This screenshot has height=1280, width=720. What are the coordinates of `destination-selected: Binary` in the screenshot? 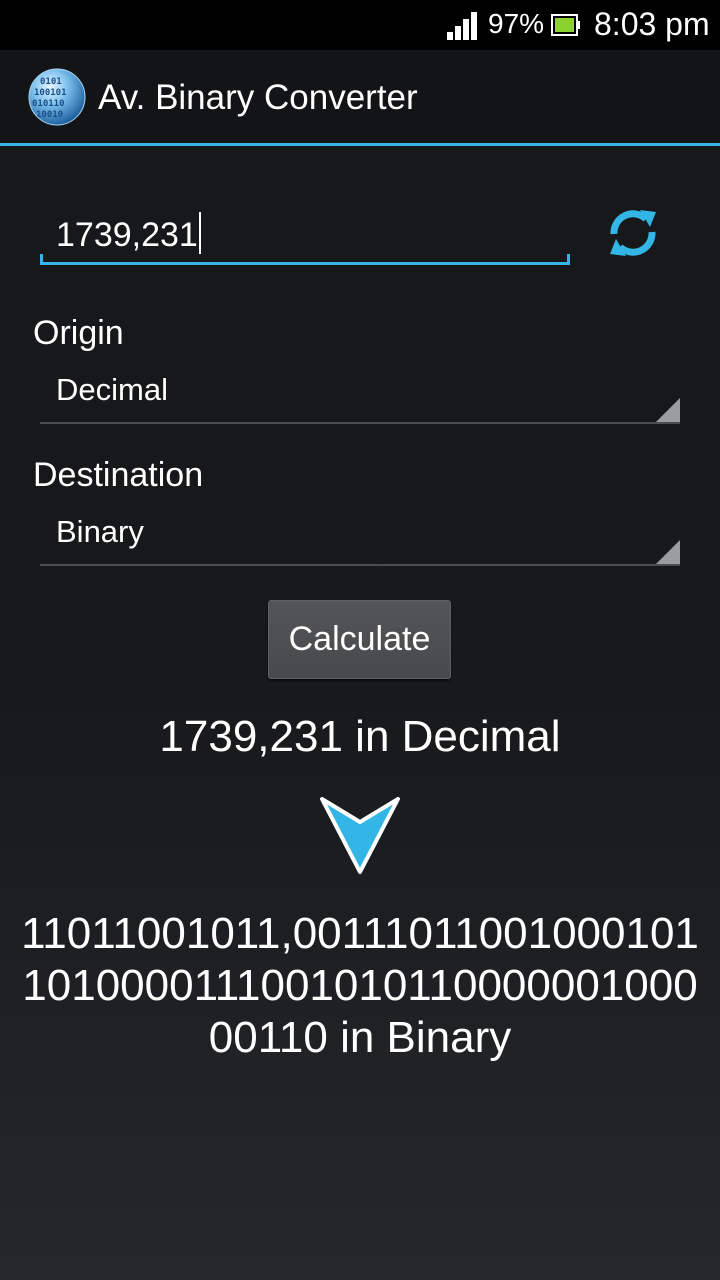 It's located at (100, 531).